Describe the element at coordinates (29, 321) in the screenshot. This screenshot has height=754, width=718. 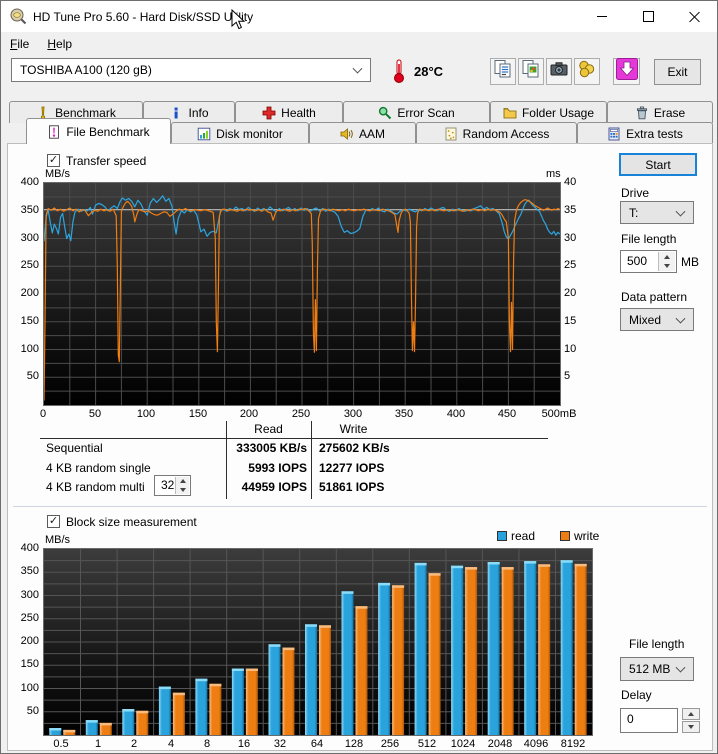
I see `top-chart-ytick-left: 150` at that location.